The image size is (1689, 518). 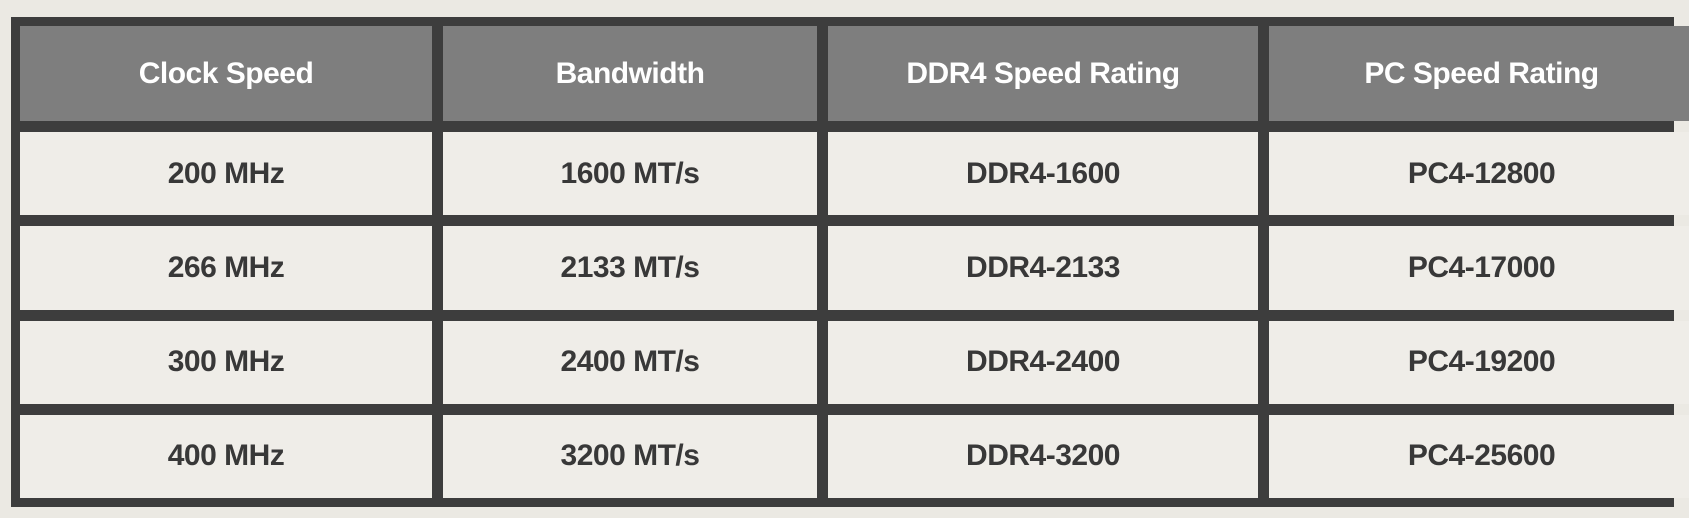 I want to click on cell-clock-speed: 200 MHz, so click(x=226, y=174).